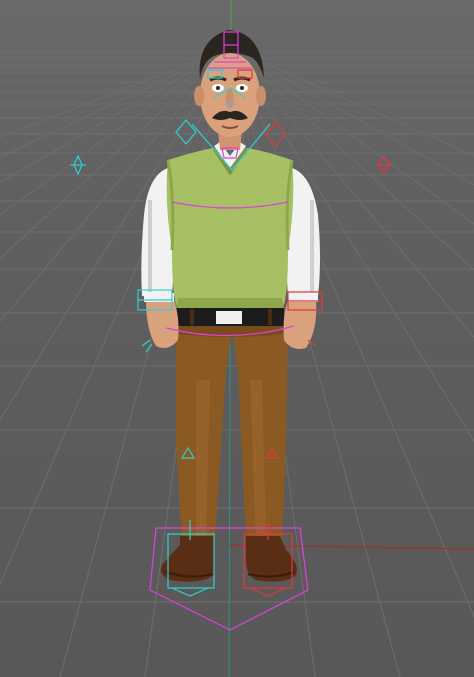 The image size is (474, 677). Describe the element at coordinates (162, 324) in the screenshot. I see `left-hand` at that location.